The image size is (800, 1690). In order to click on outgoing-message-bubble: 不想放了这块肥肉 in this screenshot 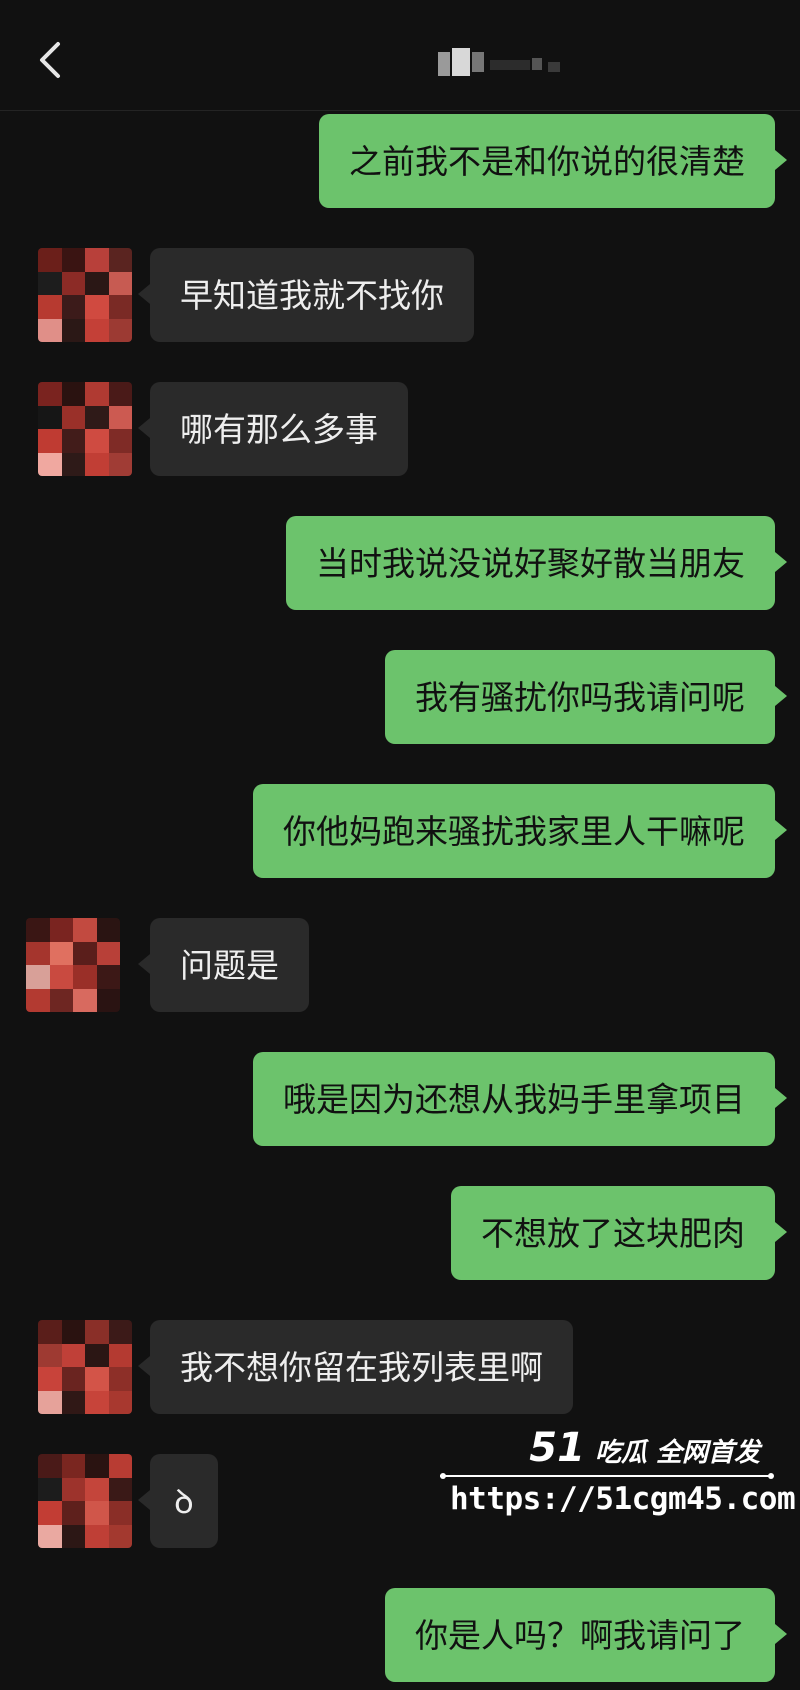, I will do `click(619, 1233)`.